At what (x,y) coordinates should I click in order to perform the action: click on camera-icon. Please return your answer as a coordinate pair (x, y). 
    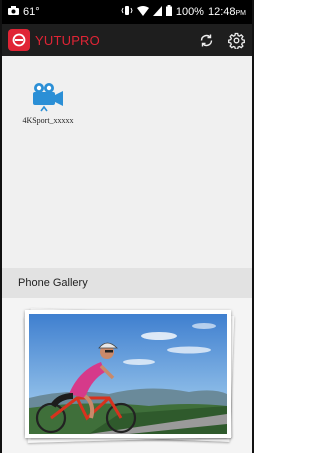
    Looking at the image, I should click on (13, 12).